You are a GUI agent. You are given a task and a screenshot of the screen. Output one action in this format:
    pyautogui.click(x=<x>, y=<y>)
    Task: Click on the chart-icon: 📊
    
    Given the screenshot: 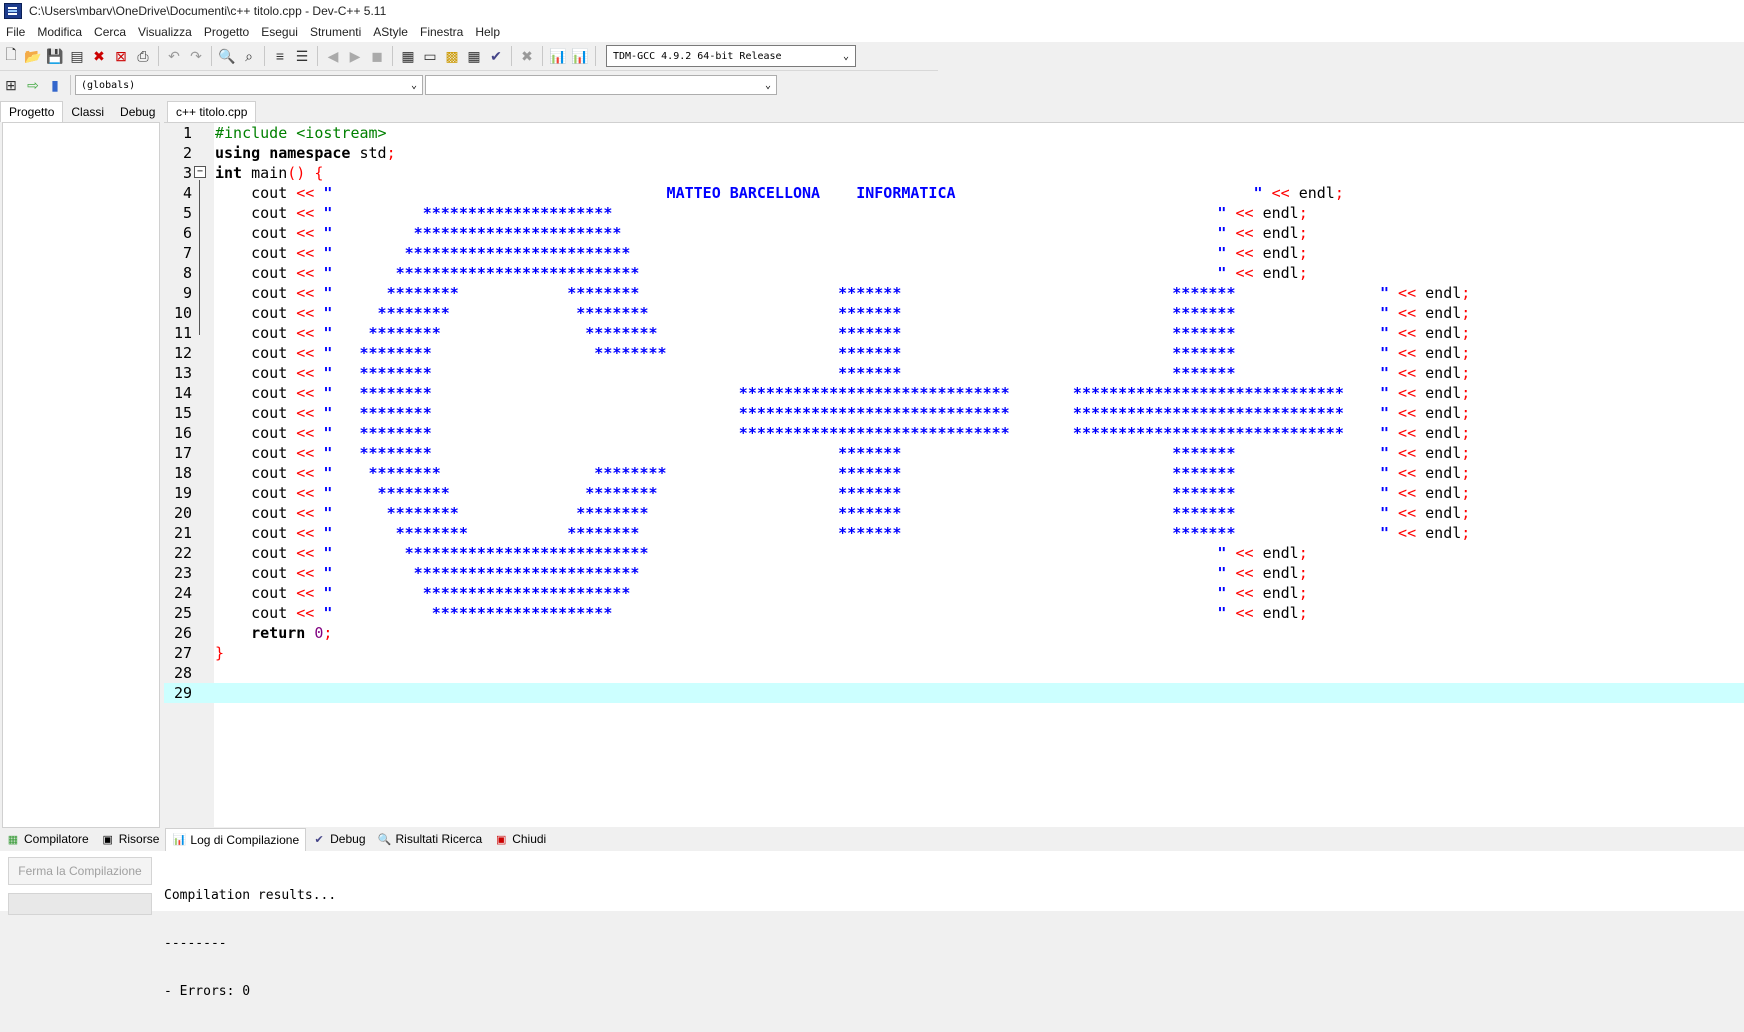 What is the action you would take?
    pyautogui.click(x=179, y=840)
    